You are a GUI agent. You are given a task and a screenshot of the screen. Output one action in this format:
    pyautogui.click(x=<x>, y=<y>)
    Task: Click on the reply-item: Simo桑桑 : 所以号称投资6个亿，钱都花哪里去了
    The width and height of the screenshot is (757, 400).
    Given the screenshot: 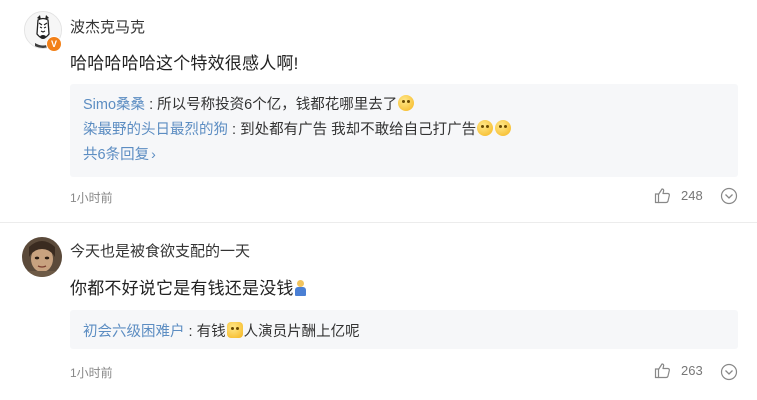 What is the action you would take?
    pyautogui.click(x=249, y=103)
    